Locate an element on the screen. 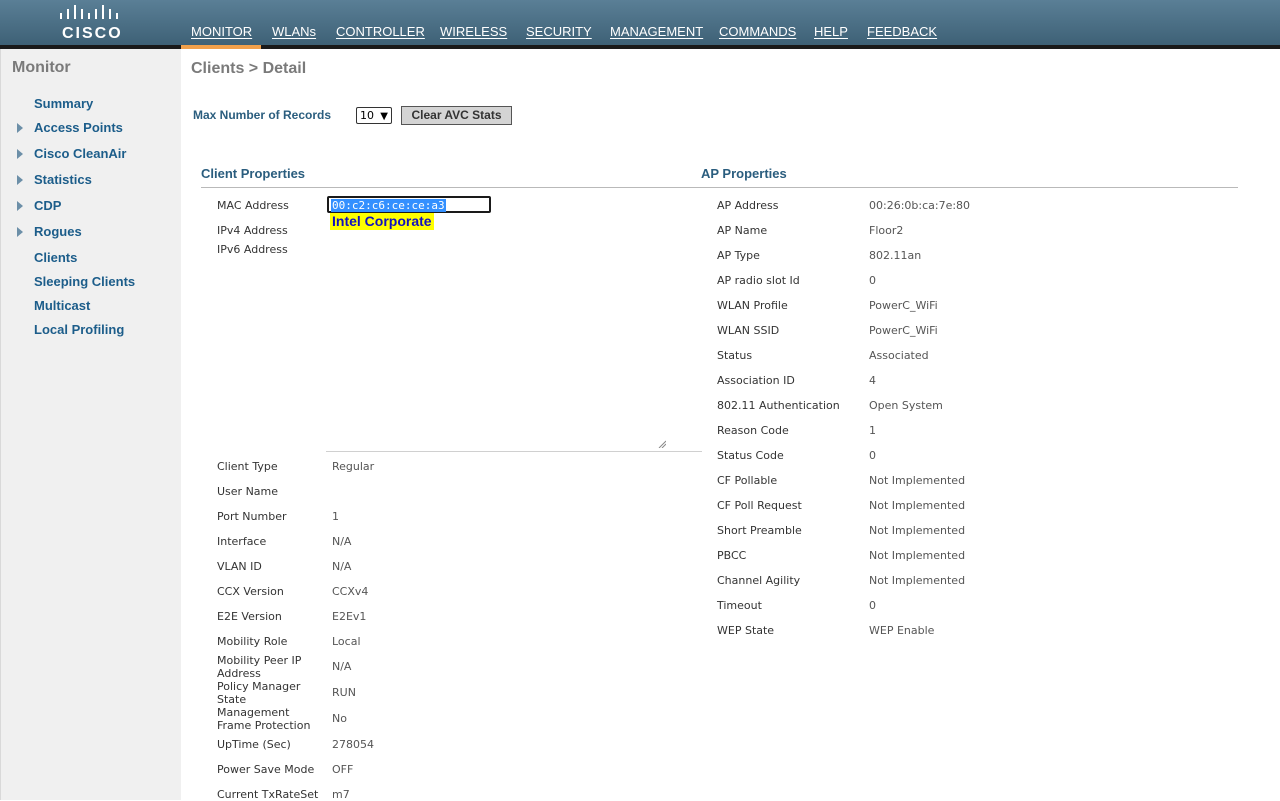 The height and width of the screenshot is (801, 1280). client-type-value: Regular is located at coordinates (353, 466).